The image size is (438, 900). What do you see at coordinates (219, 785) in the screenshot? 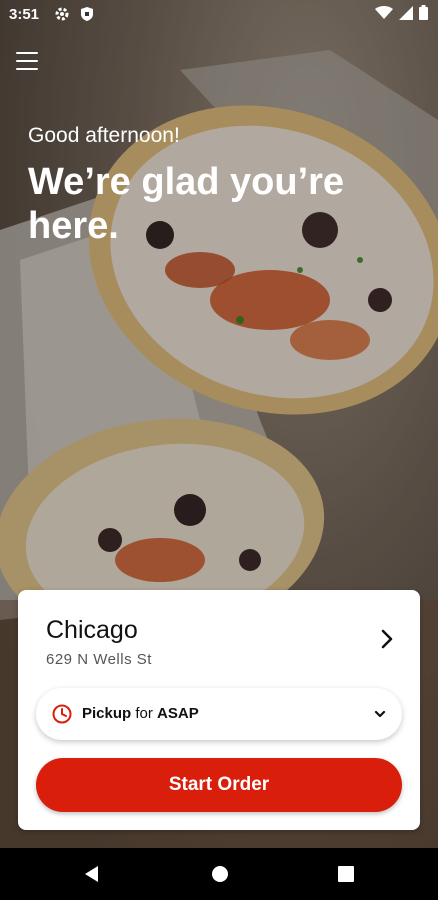
I see `start-order-button: Start Order` at bounding box center [219, 785].